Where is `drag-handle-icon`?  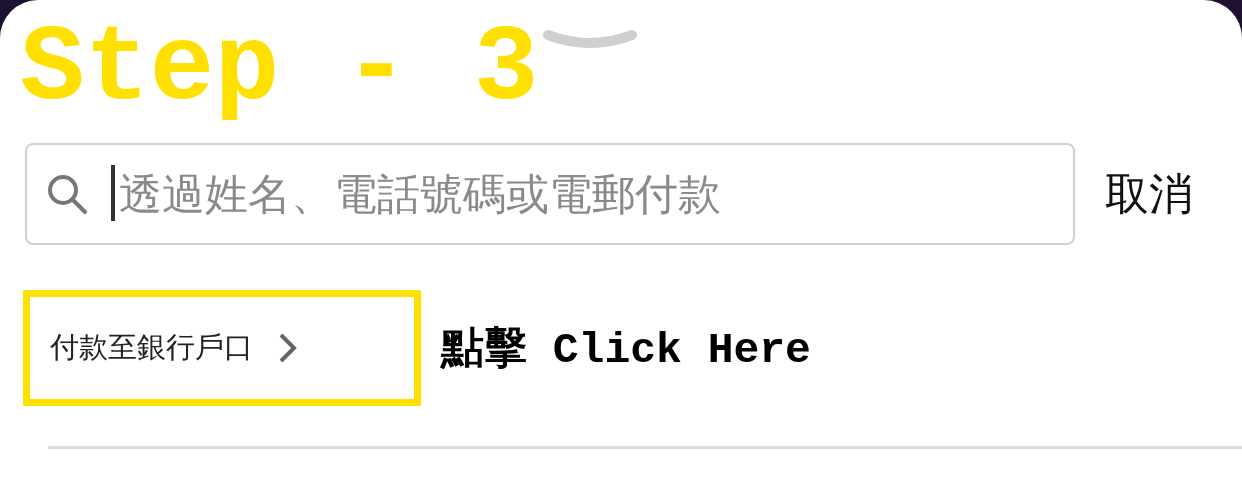
drag-handle-icon is located at coordinates (590, 39).